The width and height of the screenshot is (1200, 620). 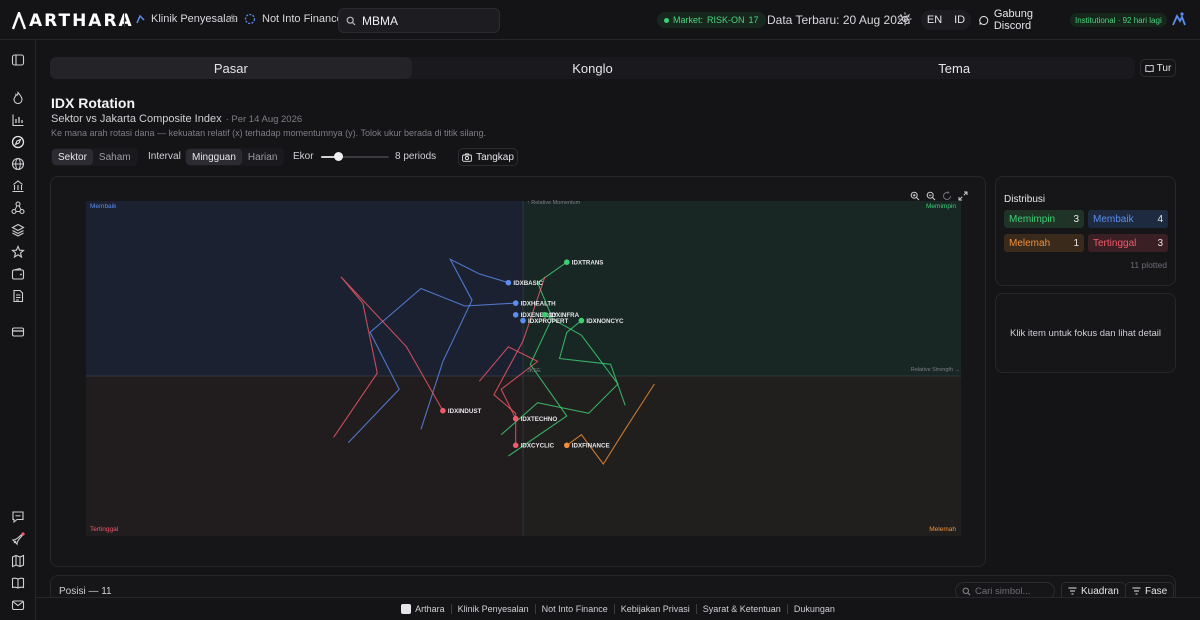 I want to click on dist-leading-count: 3, so click(x=1076, y=219).